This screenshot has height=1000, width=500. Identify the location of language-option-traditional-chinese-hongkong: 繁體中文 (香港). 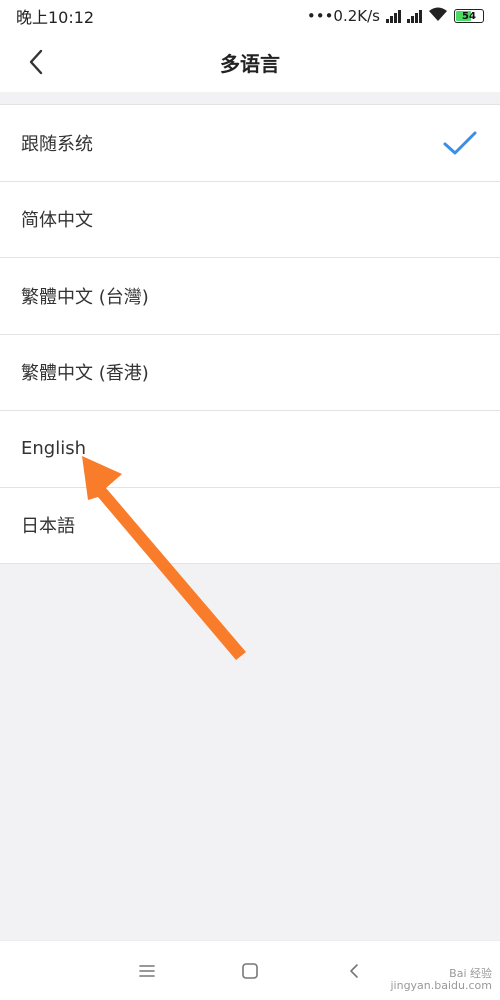
(250, 373).